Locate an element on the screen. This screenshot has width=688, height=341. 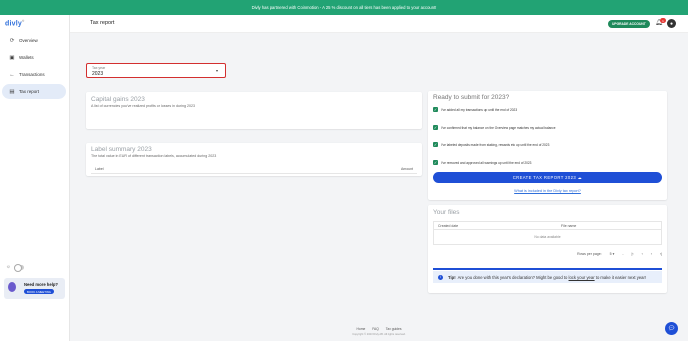
tip-label: Tip! is located at coordinates (452, 277).